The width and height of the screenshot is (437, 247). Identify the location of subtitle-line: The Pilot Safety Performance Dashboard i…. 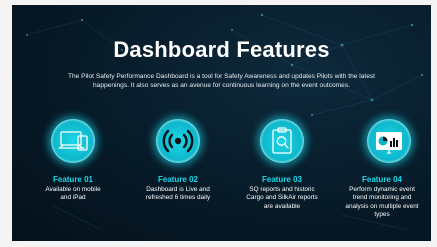
(221, 76).